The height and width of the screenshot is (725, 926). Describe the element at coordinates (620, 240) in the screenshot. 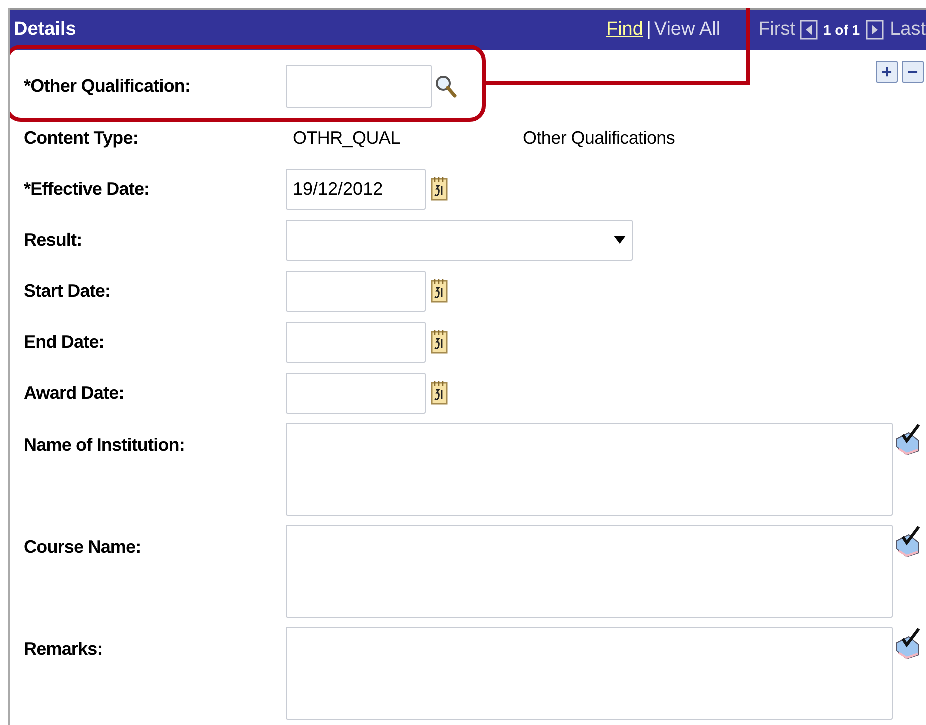

I see `dropdown-arrow-icon` at that location.